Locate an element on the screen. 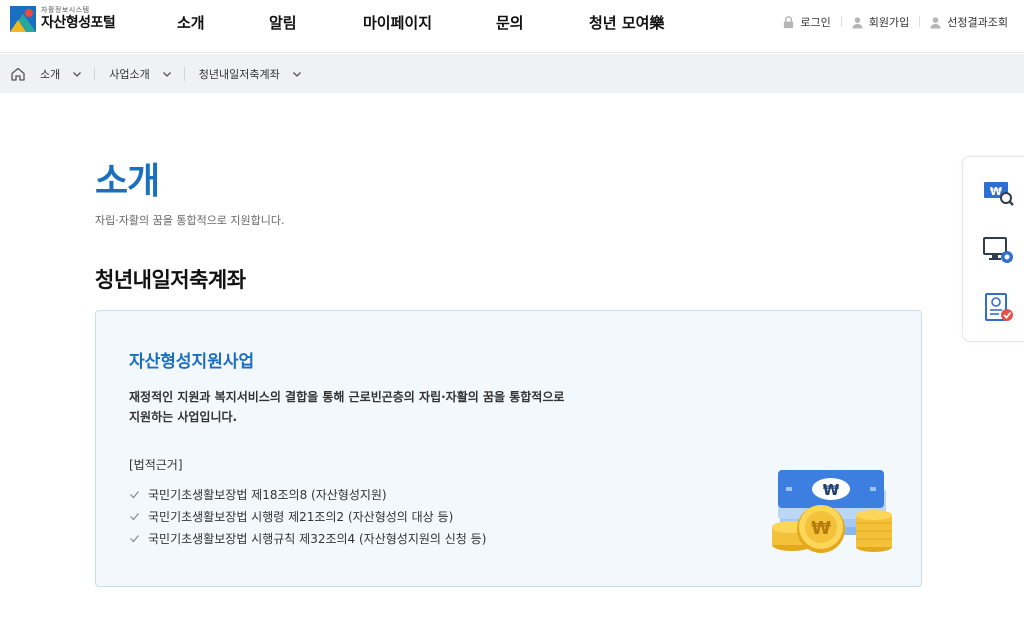 The width and height of the screenshot is (1024, 626). monitor-settings-icon is located at coordinates (998, 250).